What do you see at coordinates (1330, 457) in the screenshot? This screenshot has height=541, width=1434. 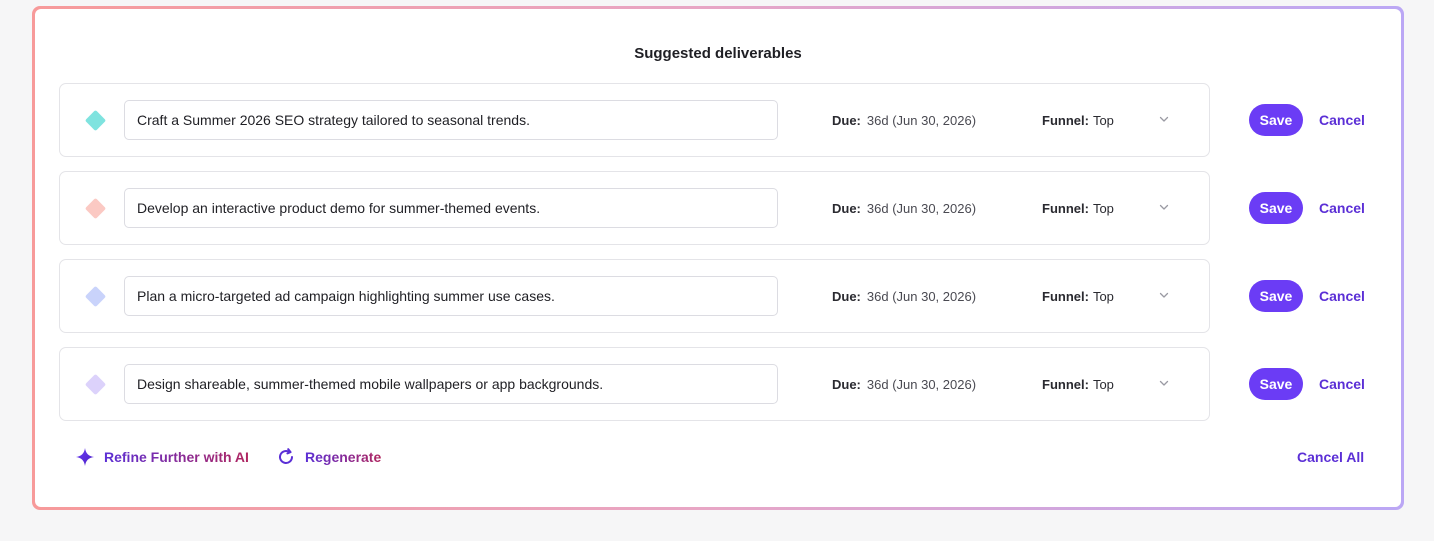 I see `cancel-all-button: Cancel All` at bounding box center [1330, 457].